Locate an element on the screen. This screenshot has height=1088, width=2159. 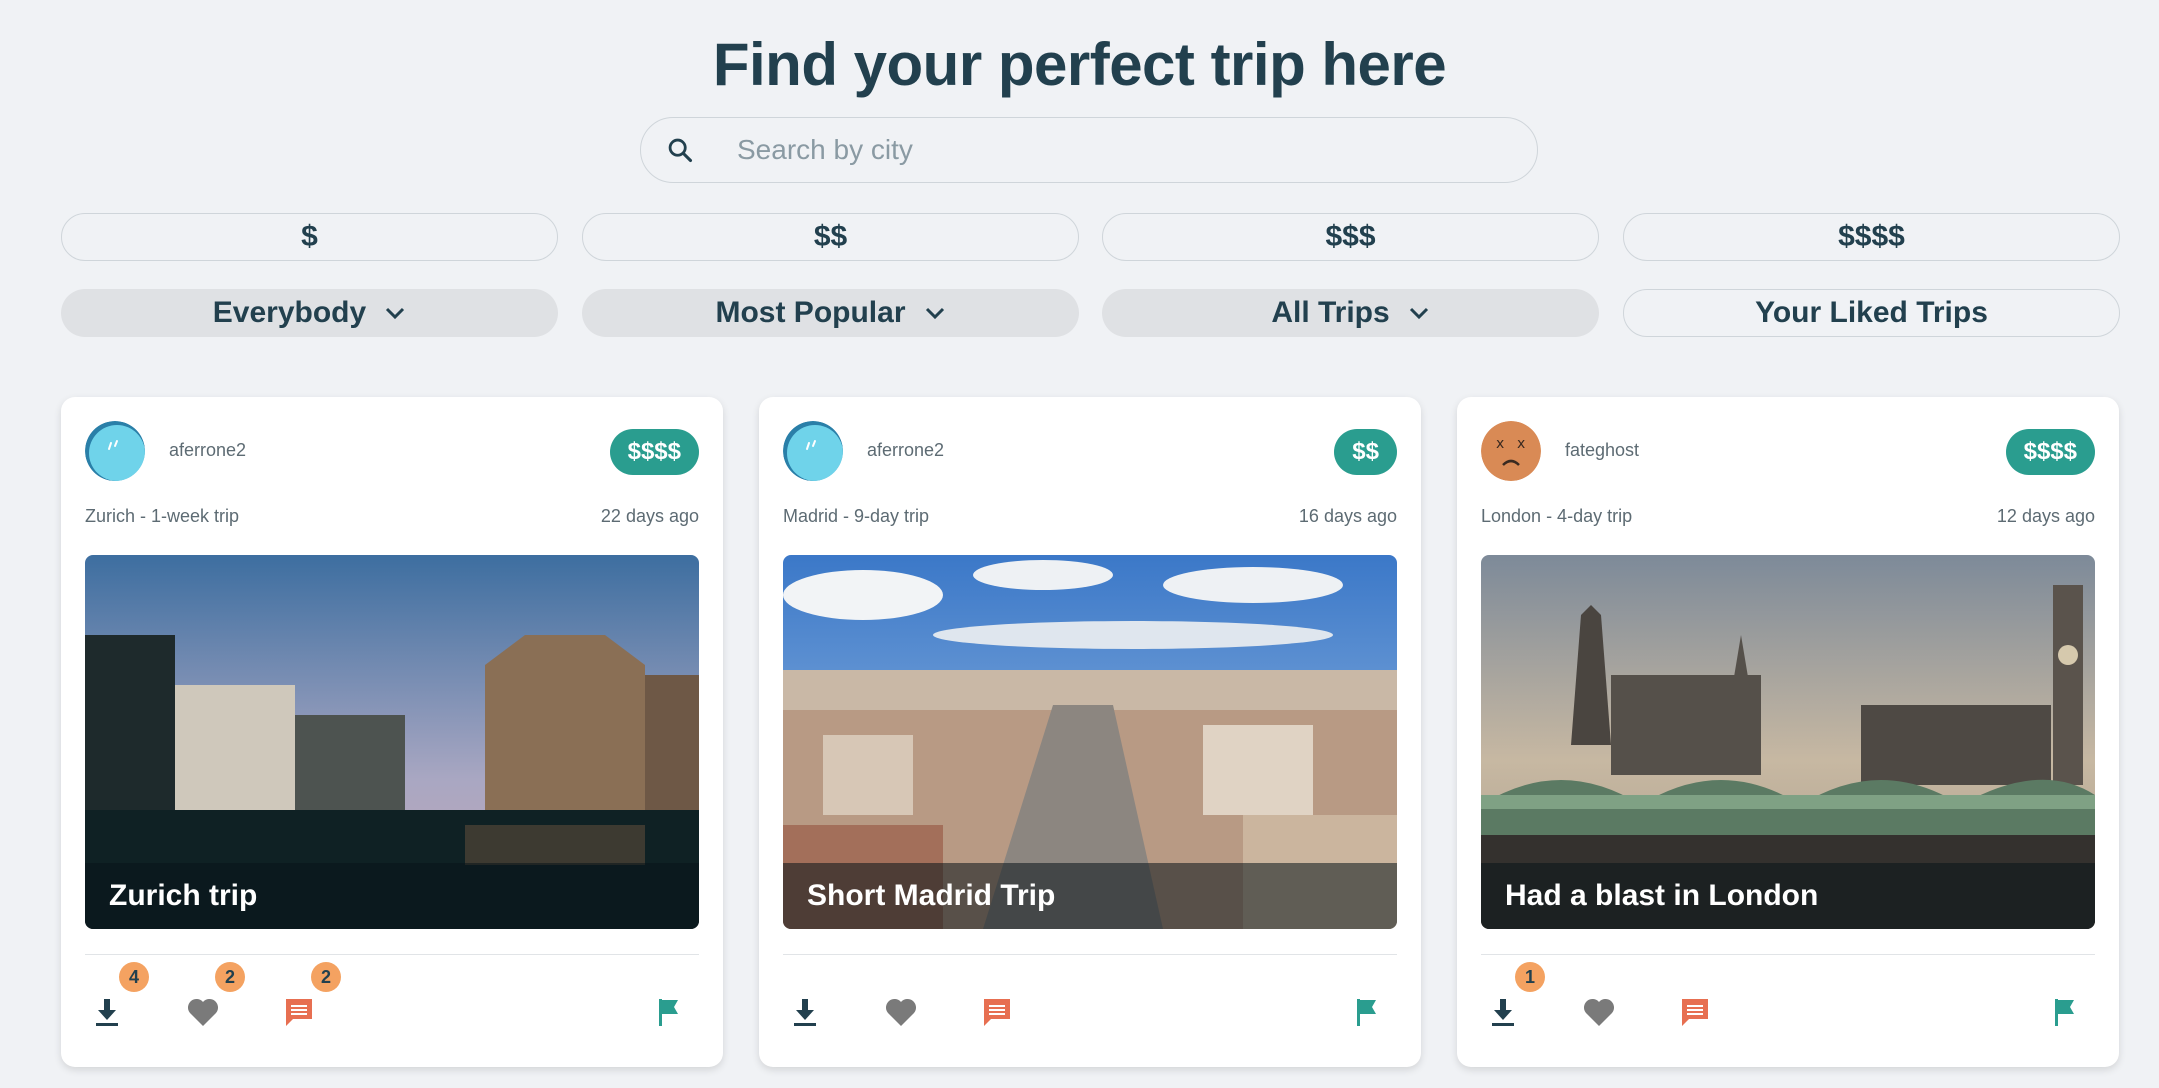
audience-dropdown: Everybody is located at coordinates (309, 313).